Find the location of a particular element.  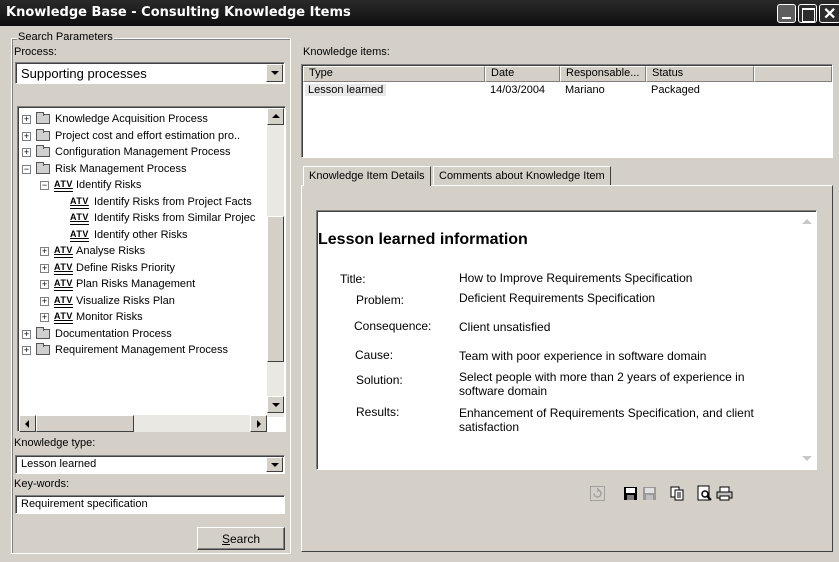

tree-item-label: Monitor Risks is located at coordinates (109, 317).